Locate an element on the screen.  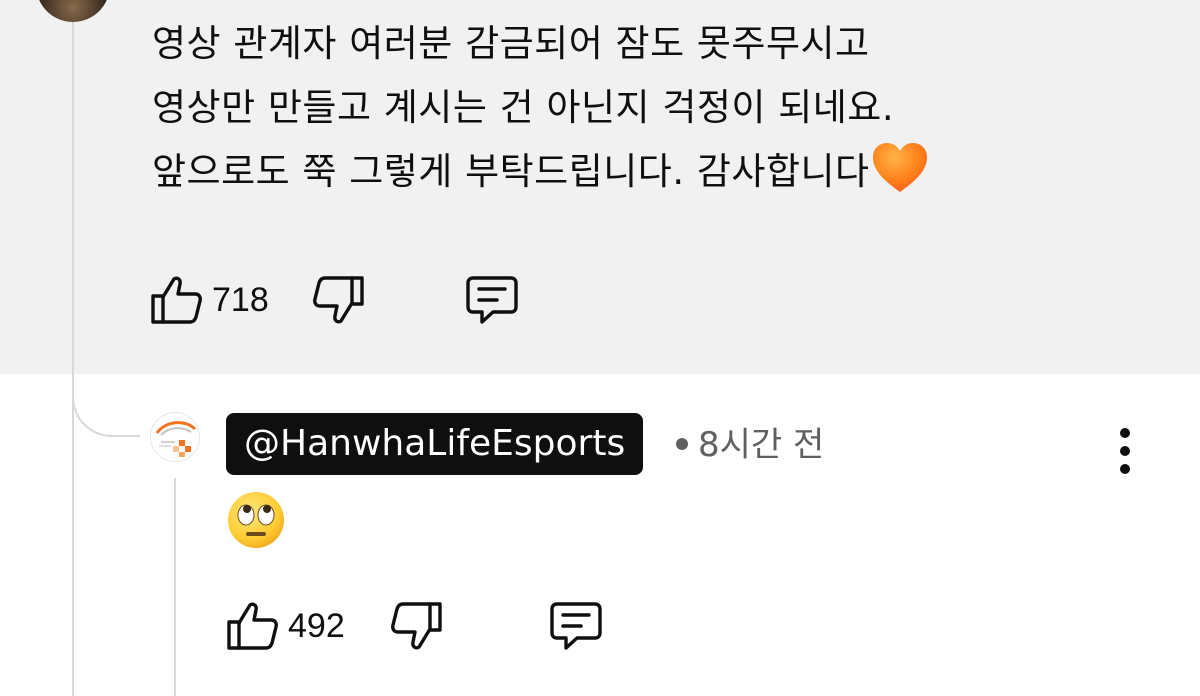
reply-avatar is located at coordinates (175, 437).